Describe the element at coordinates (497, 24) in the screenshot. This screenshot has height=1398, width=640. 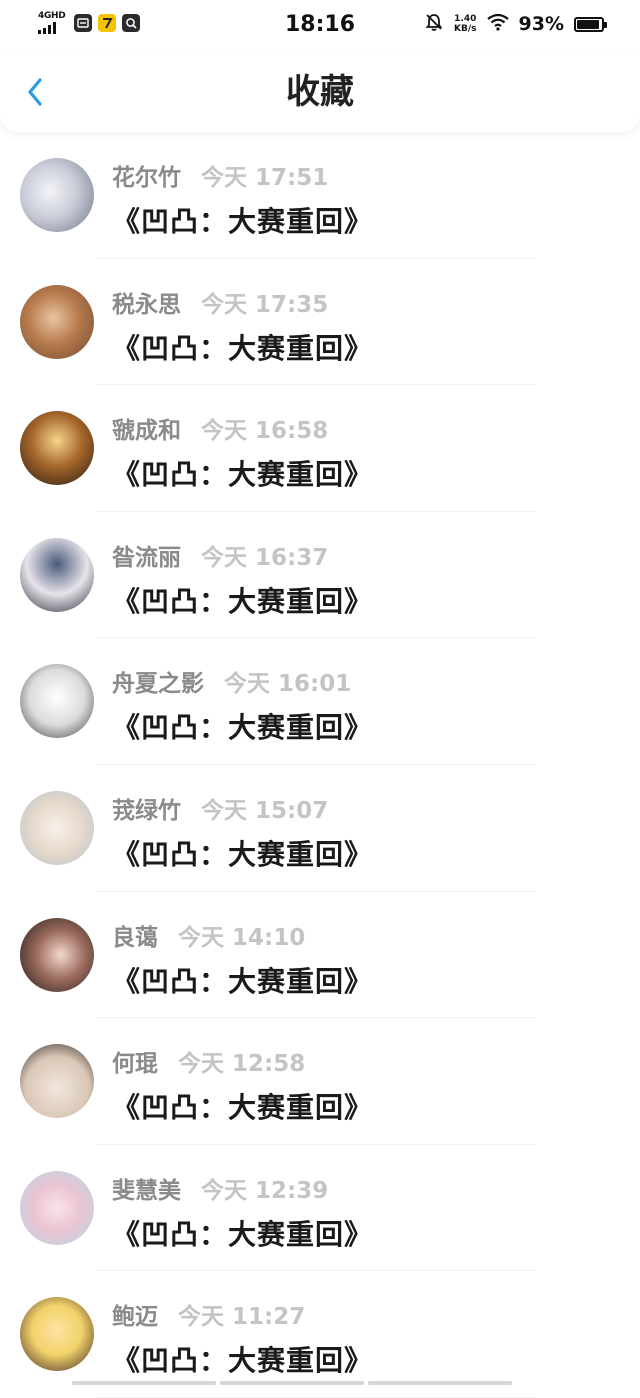
I see `wifi-icon` at that location.